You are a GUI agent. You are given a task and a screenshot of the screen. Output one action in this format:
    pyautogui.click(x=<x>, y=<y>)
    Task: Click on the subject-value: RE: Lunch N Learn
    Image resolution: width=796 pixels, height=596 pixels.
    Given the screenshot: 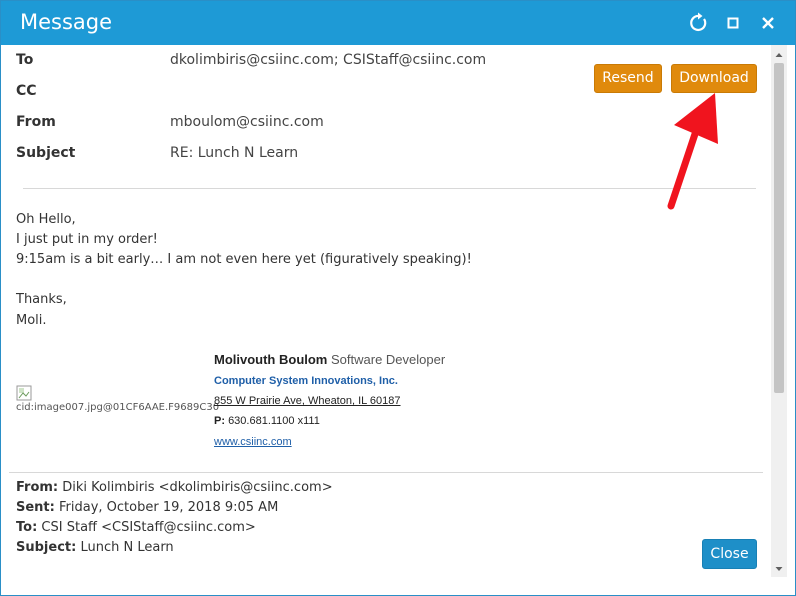 What is the action you would take?
    pyautogui.click(x=234, y=153)
    